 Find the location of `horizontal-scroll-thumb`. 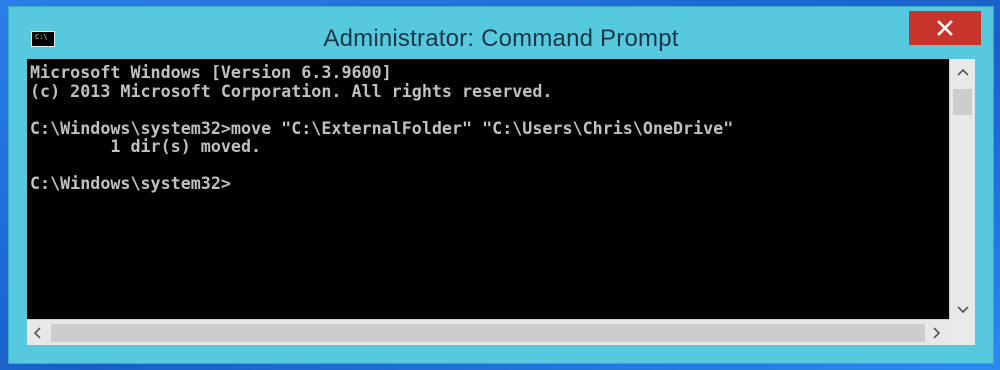

horizontal-scroll-thumb is located at coordinates (488, 333).